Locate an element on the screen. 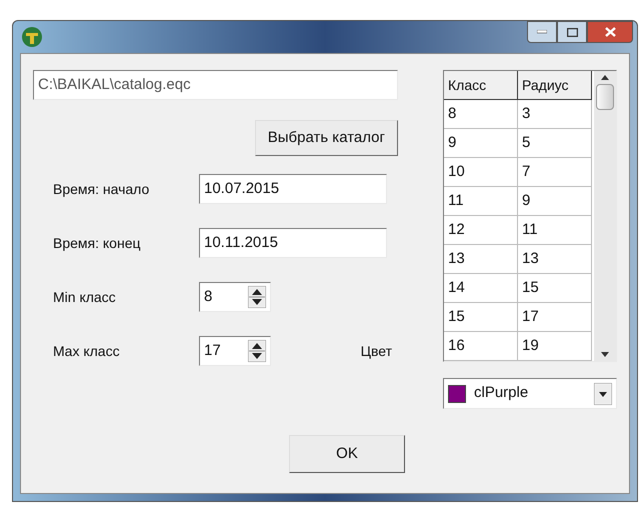  field-label: Min класс is located at coordinates (85, 297).